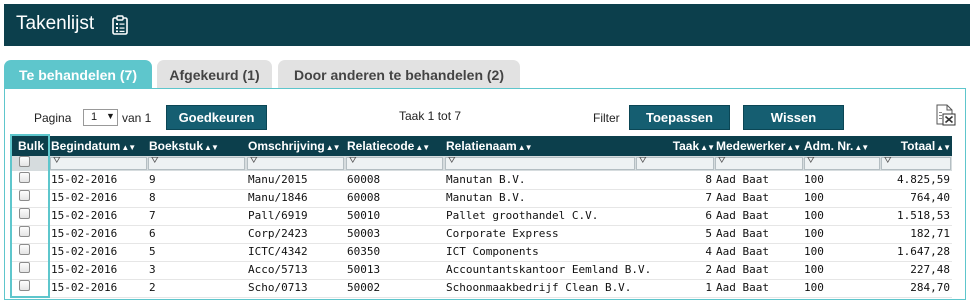 The width and height of the screenshot is (970, 302). Describe the element at coordinates (137, 118) in the screenshot. I see `page-count: van 1` at that location.